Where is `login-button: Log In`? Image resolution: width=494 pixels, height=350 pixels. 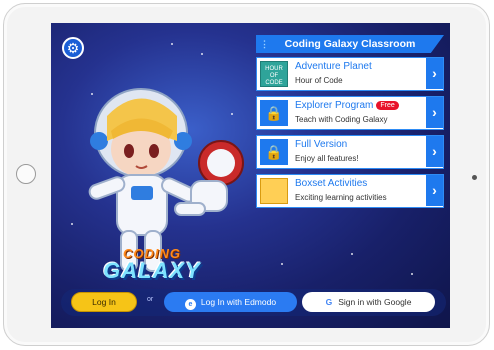 login-button: Log In is located at coordinates (104, 302).